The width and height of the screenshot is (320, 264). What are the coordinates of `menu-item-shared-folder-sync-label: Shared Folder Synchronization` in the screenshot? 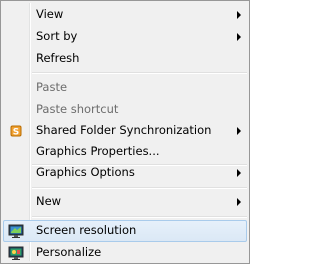 It's located at (124, 130).